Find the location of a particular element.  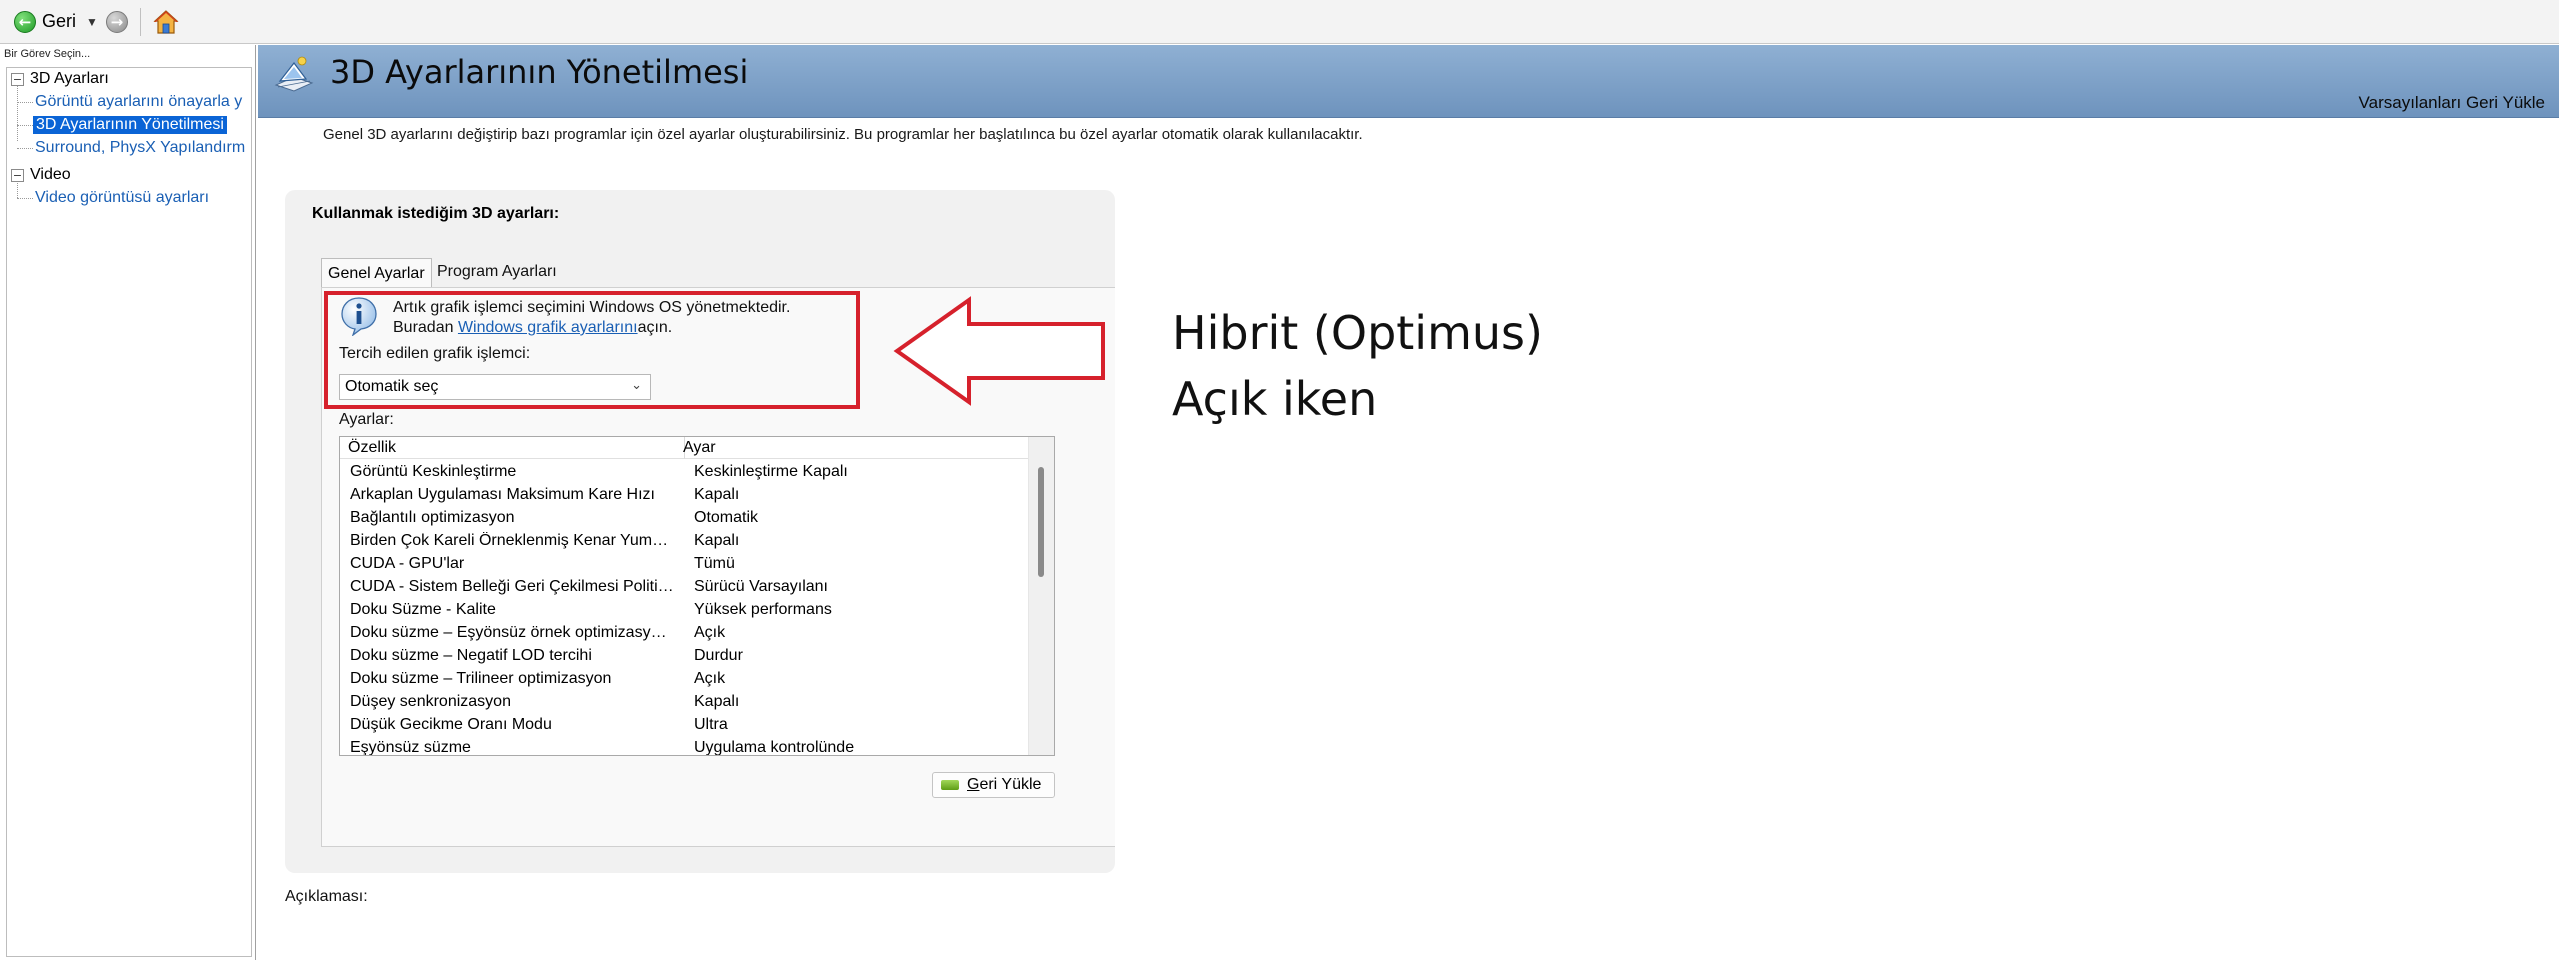

home-icon is located at coordinates (166, 21).